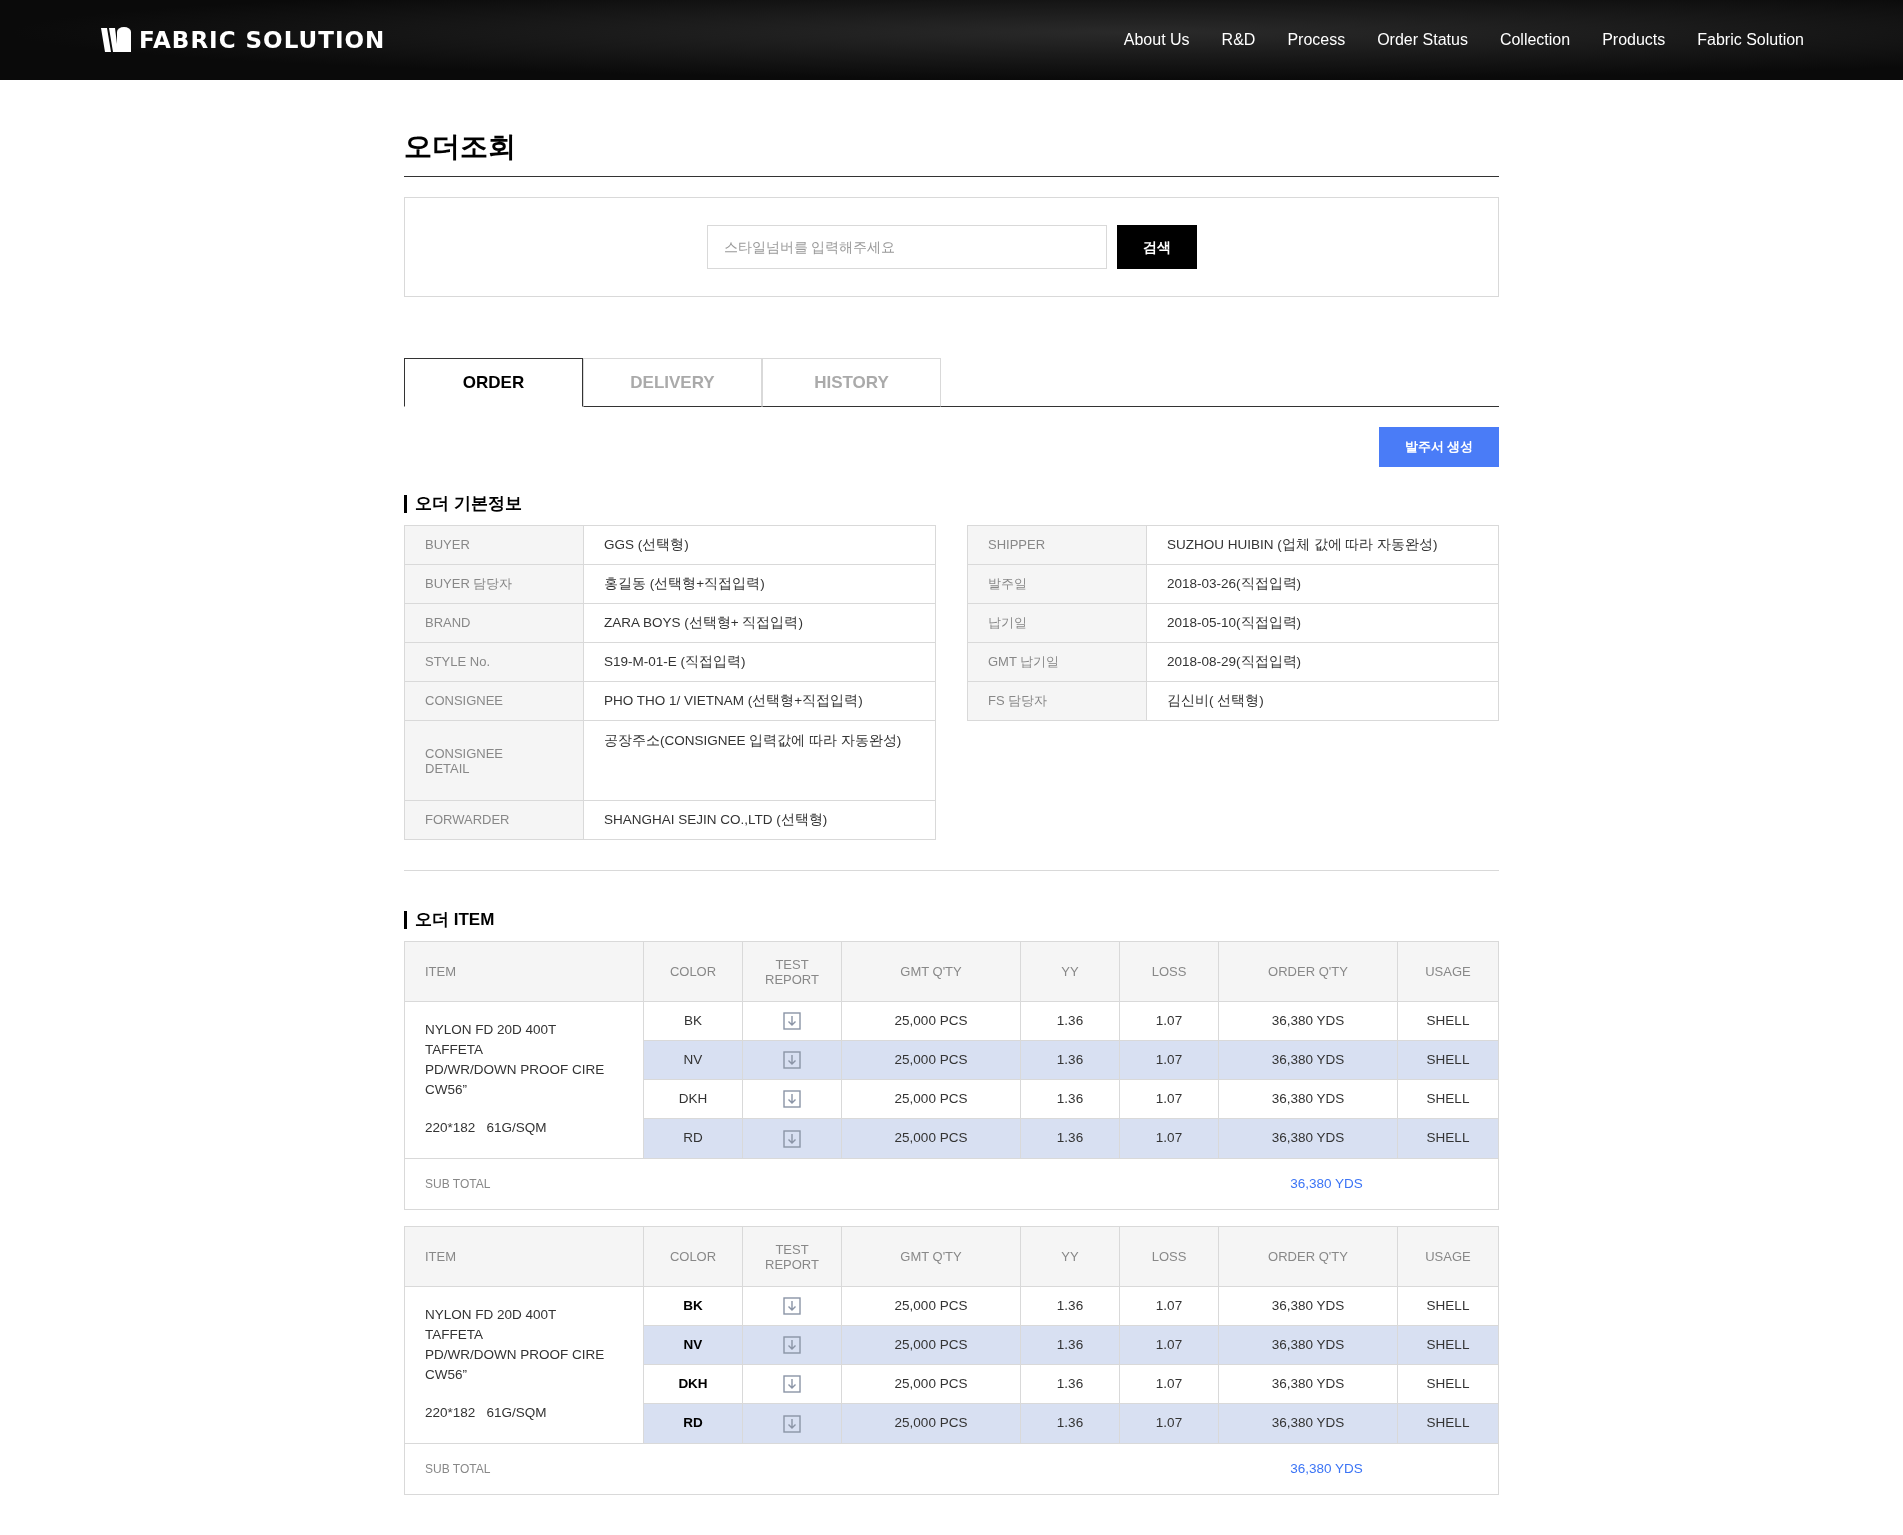 This screenshot has height=1535, width=1903. Describe the element at coordinates (1024, 662) in the screenshot. I see `info-label: GMT 납기일` at that location.